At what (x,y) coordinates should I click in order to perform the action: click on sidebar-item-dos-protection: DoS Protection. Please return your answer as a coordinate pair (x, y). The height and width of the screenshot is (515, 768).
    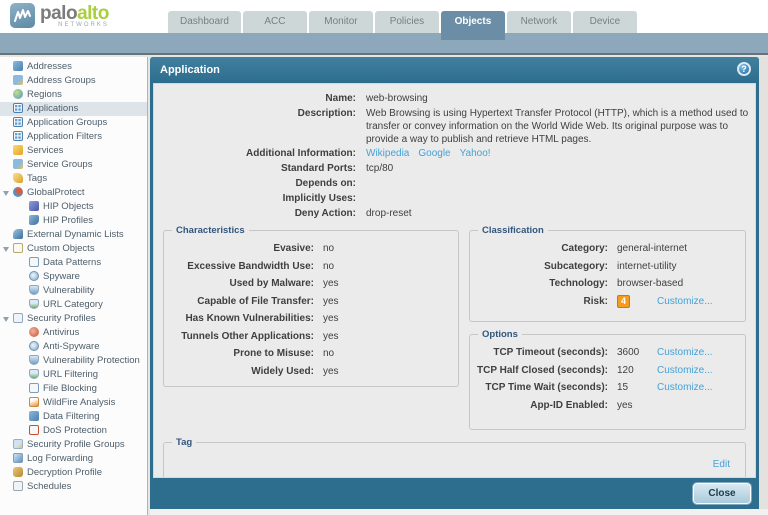
    Looking at the image, I should click on (73, 431).